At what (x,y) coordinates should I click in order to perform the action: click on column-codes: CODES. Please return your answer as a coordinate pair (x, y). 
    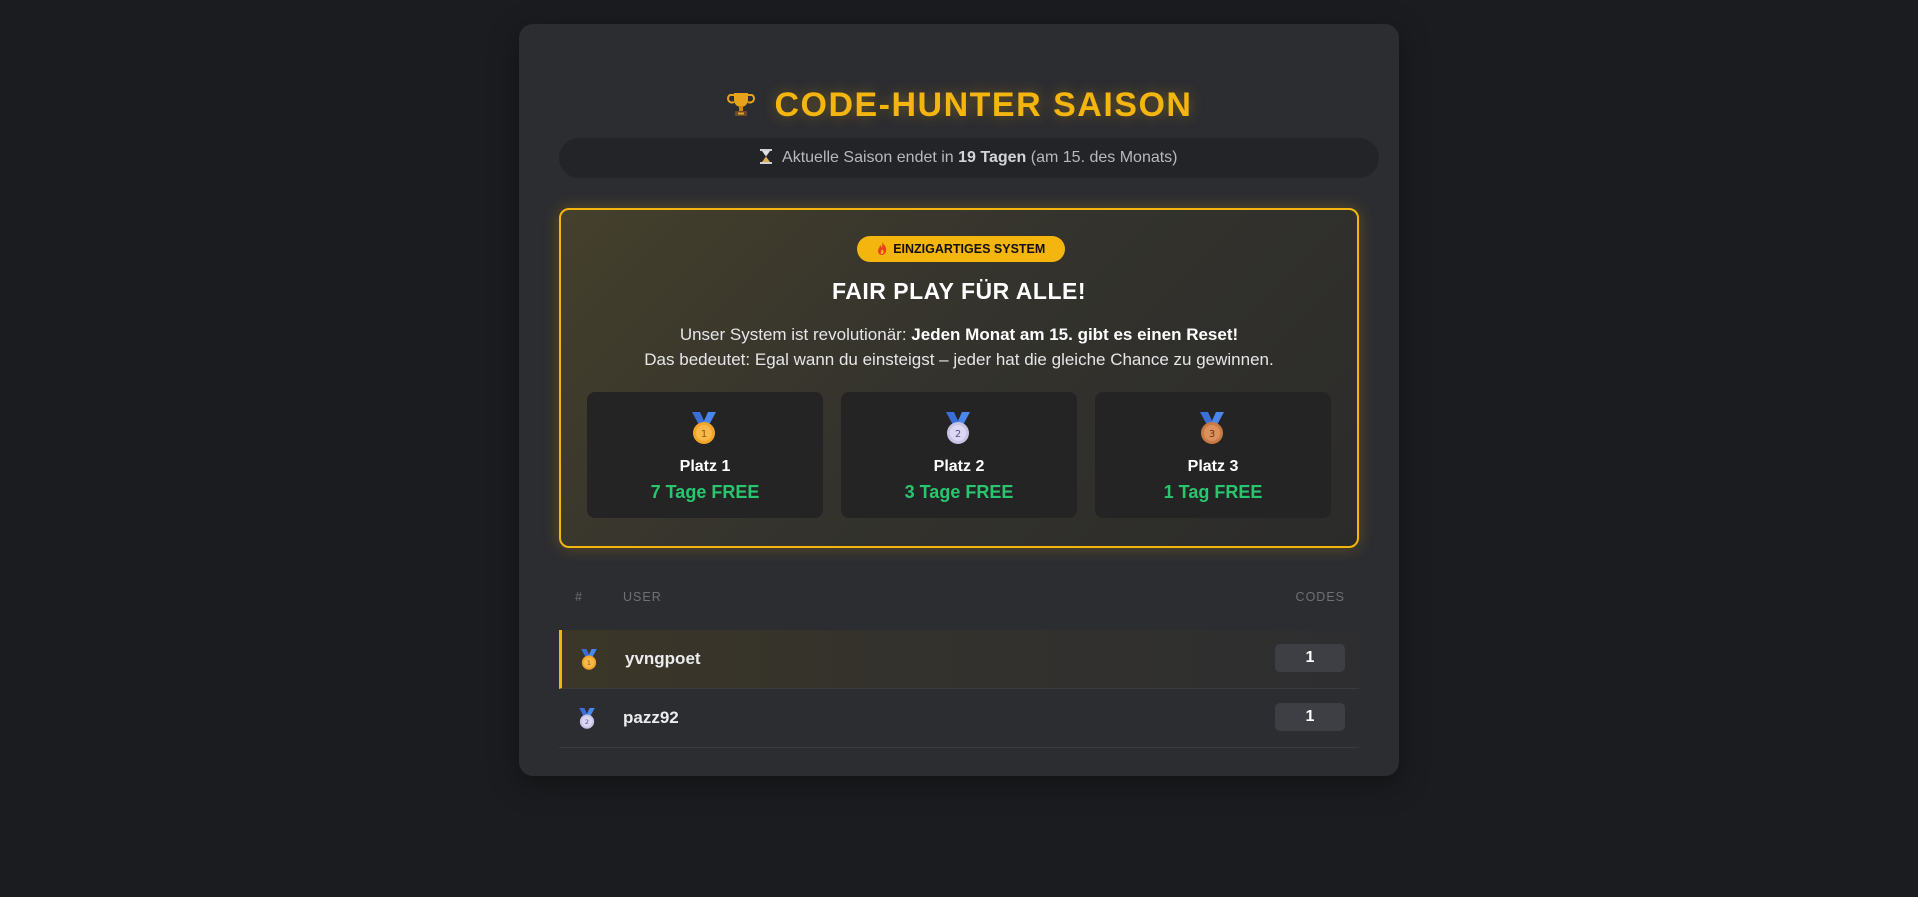
    Looking at the image, I should click on (1320, 597).